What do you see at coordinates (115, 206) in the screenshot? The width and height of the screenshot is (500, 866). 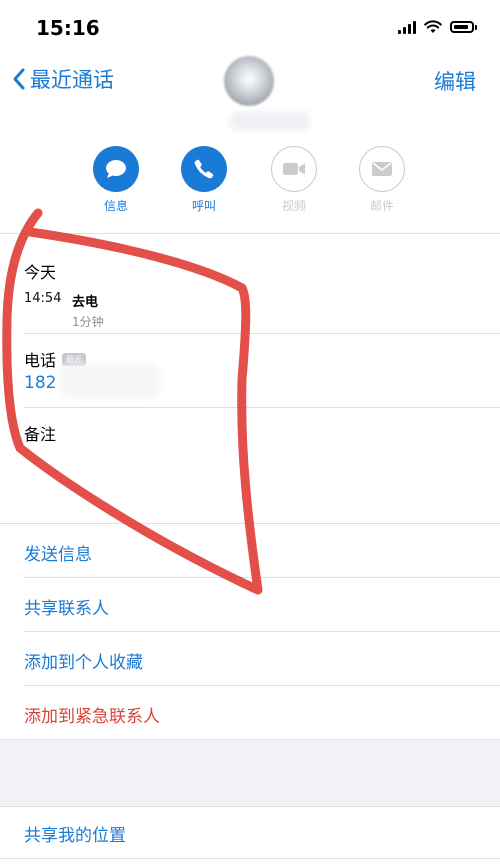 I see `message-action-label: 信息` at bounding box center [115, 206].